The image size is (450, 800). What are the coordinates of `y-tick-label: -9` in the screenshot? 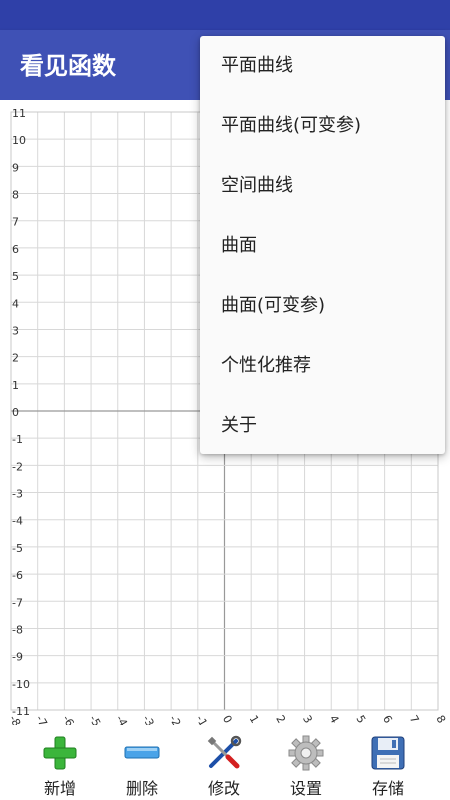 It's located at (17, 657).